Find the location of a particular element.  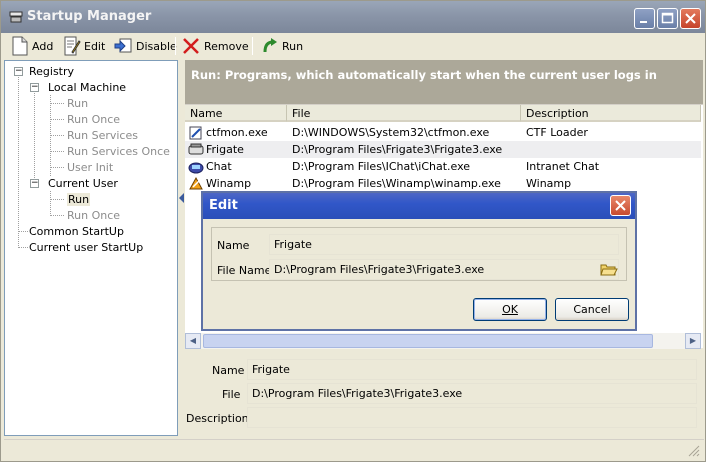

add-label: Add is located at coordinates (43, 46).